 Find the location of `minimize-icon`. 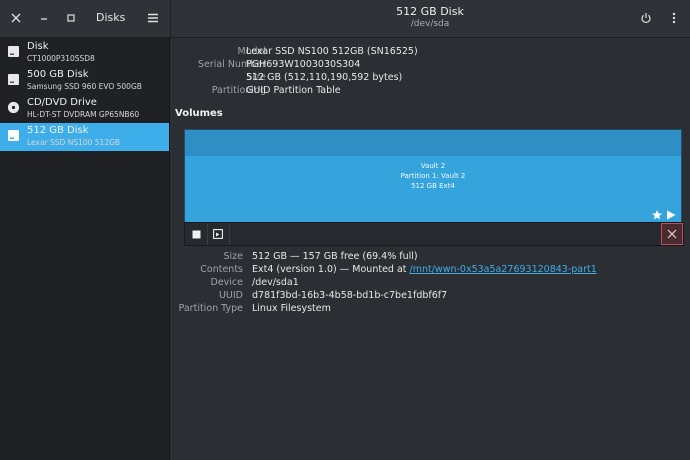

minimize-icon is located at coordinates (44, 19).